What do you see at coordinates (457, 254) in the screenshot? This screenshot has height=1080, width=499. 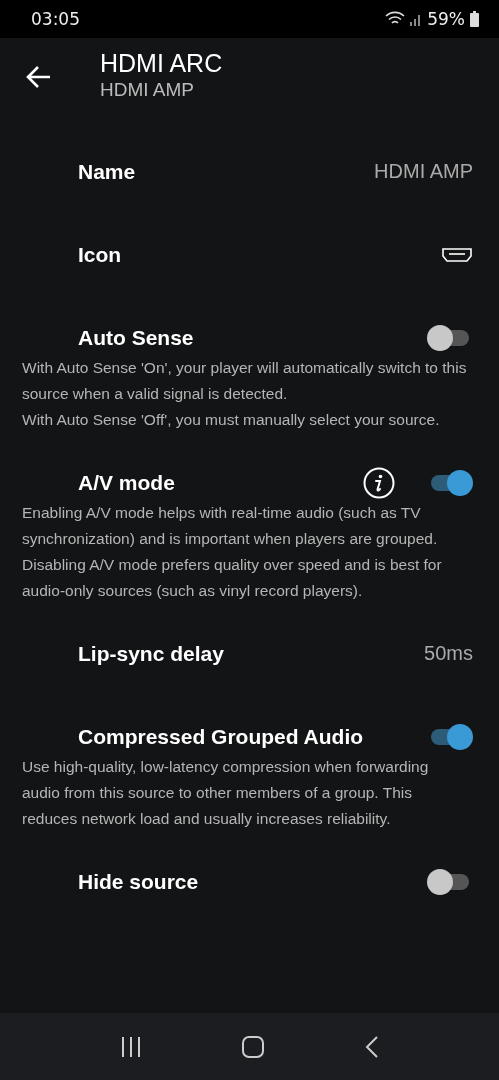 I see `hdmi-port-icon` at bounding box center [457, 254].